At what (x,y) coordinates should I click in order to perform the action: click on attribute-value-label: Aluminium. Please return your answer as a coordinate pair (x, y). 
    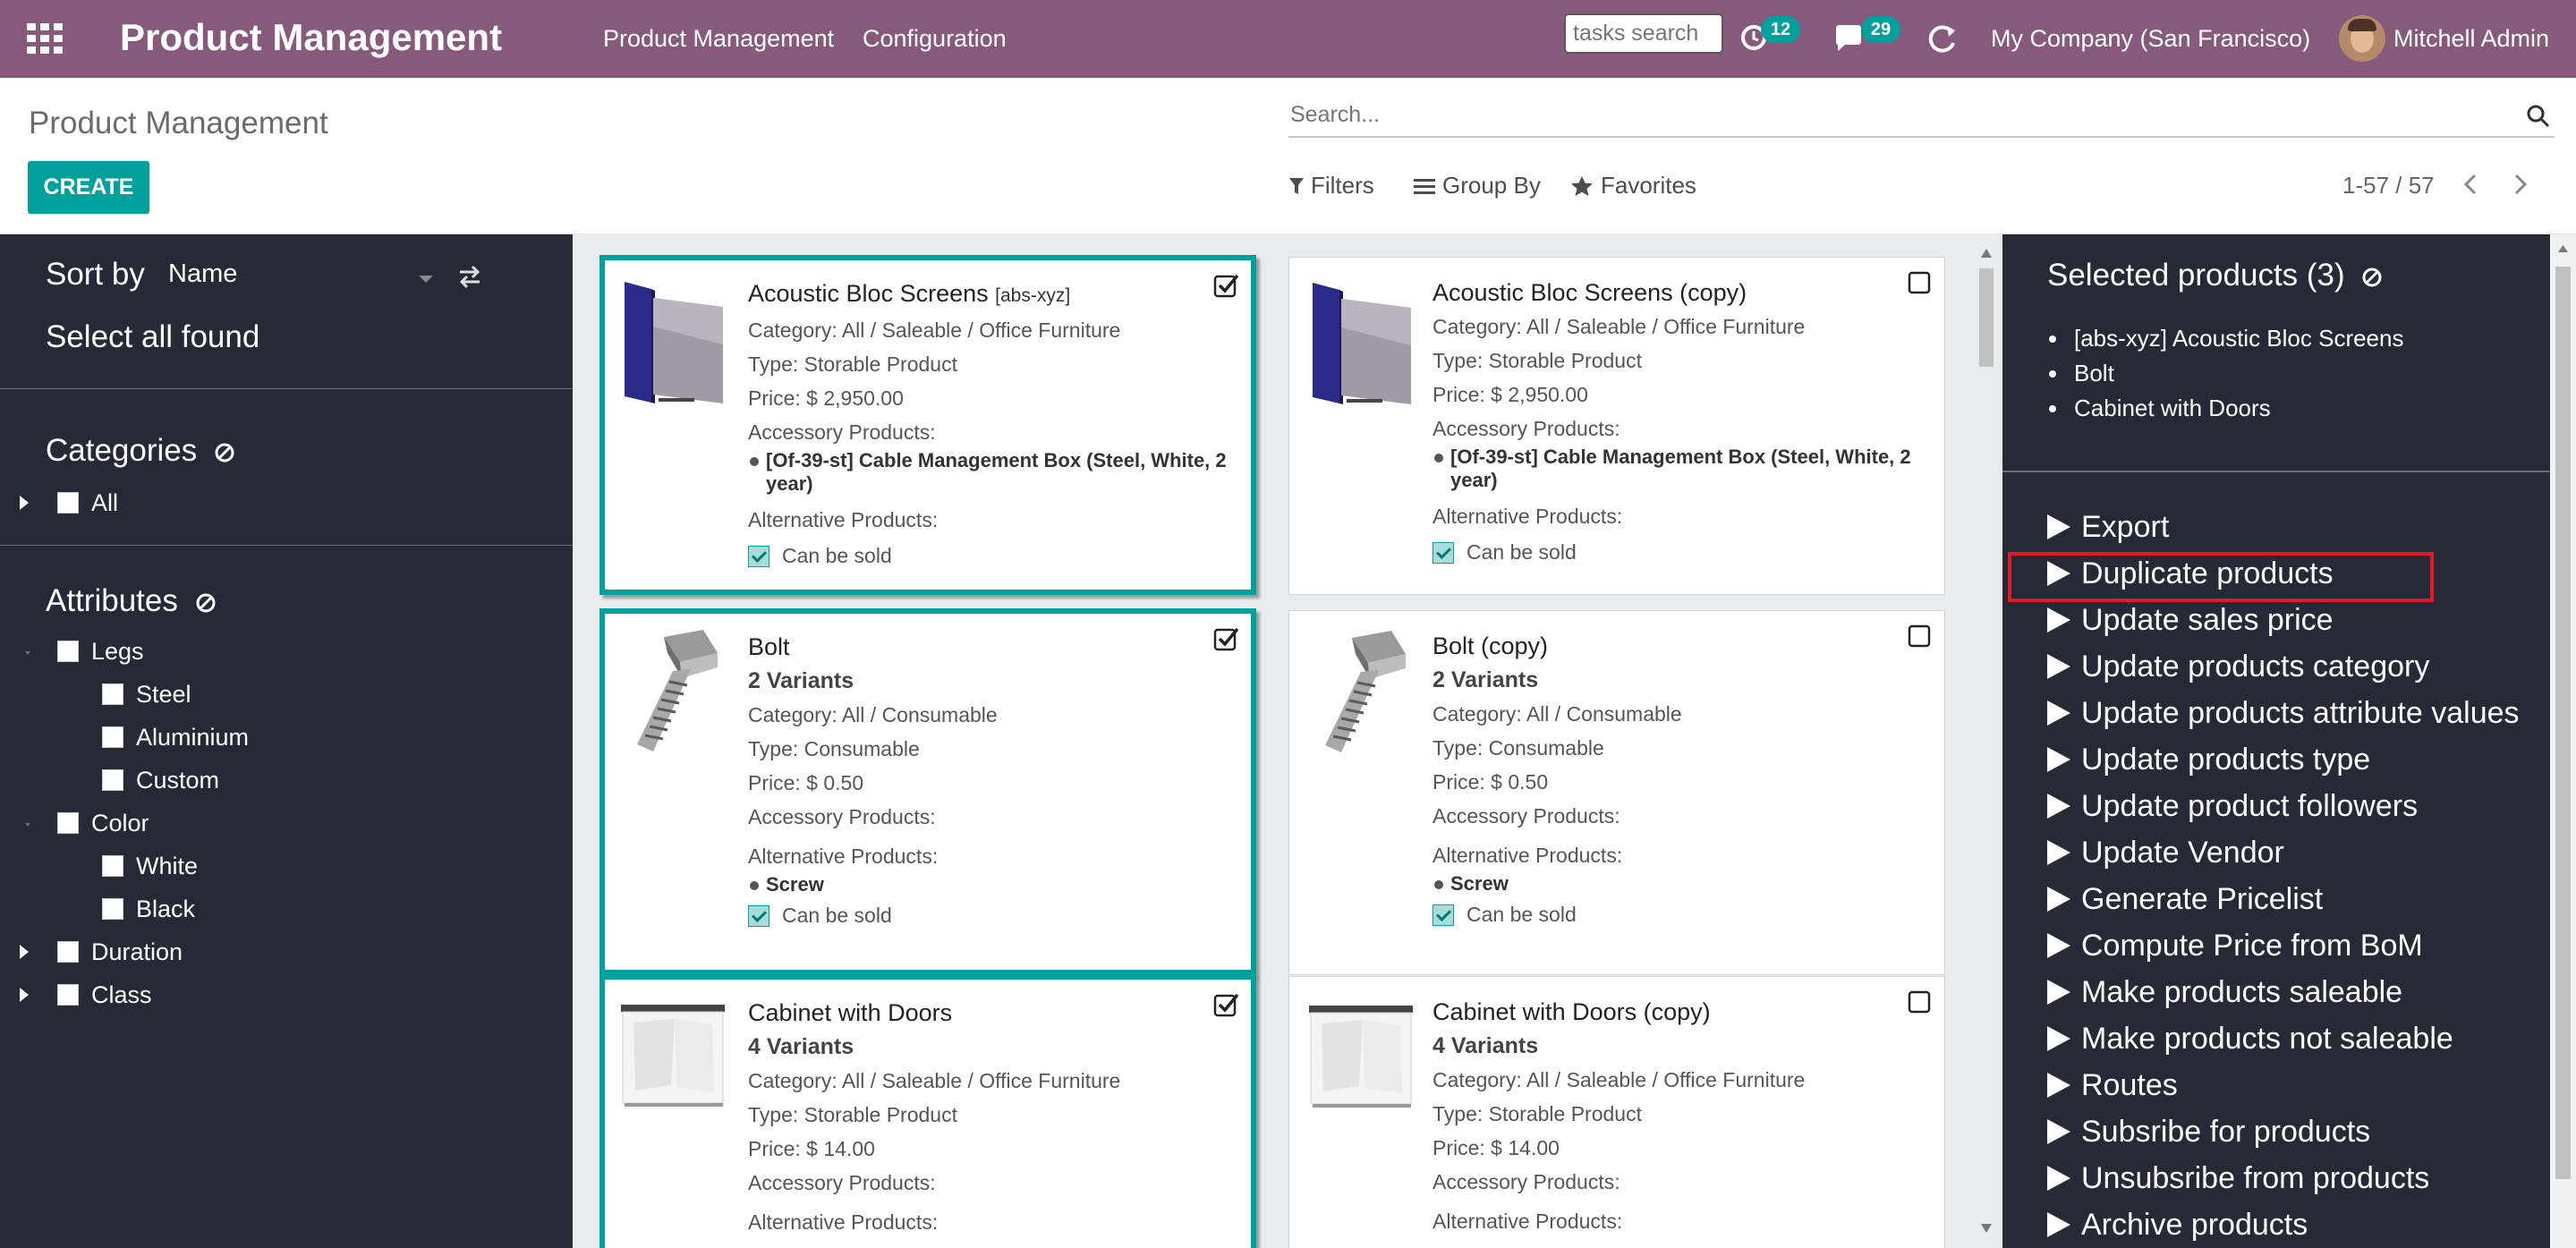
    Looking at the image, I should click on (193, 737).